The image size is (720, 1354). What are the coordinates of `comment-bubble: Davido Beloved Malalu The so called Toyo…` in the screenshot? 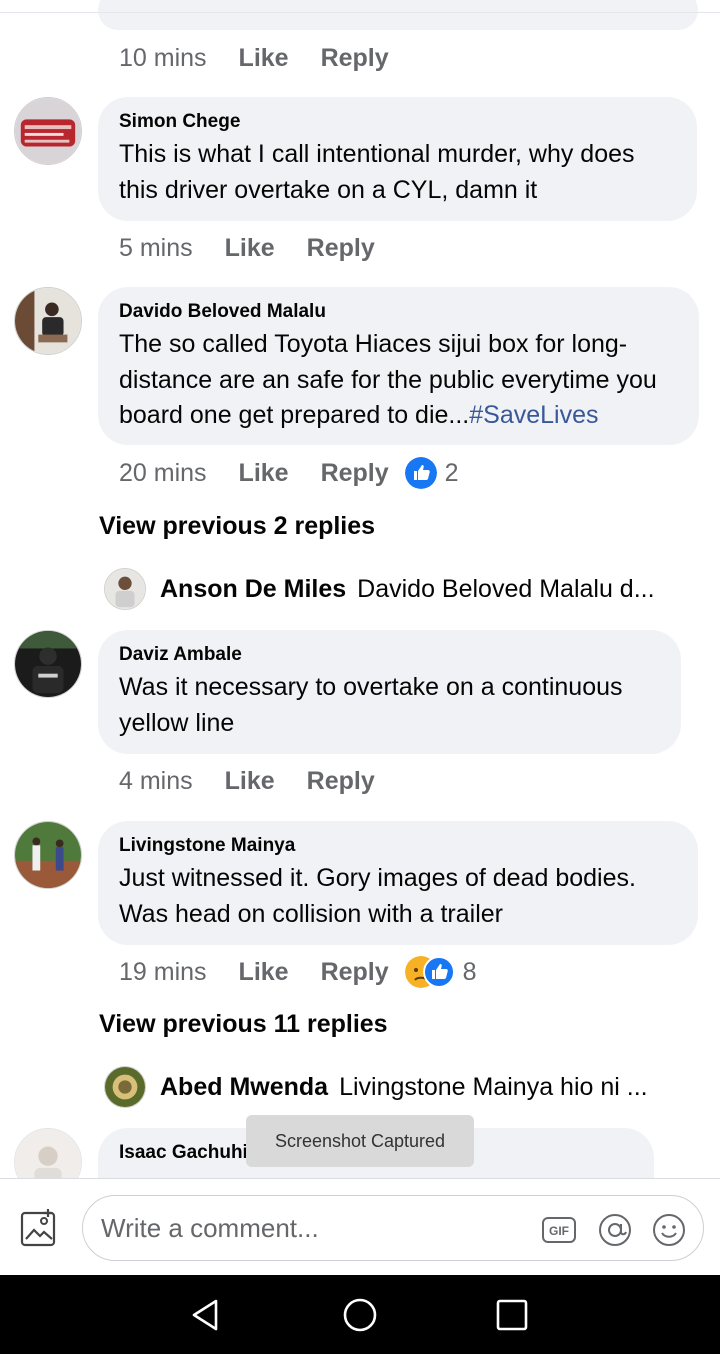 It's located at (398, 366).